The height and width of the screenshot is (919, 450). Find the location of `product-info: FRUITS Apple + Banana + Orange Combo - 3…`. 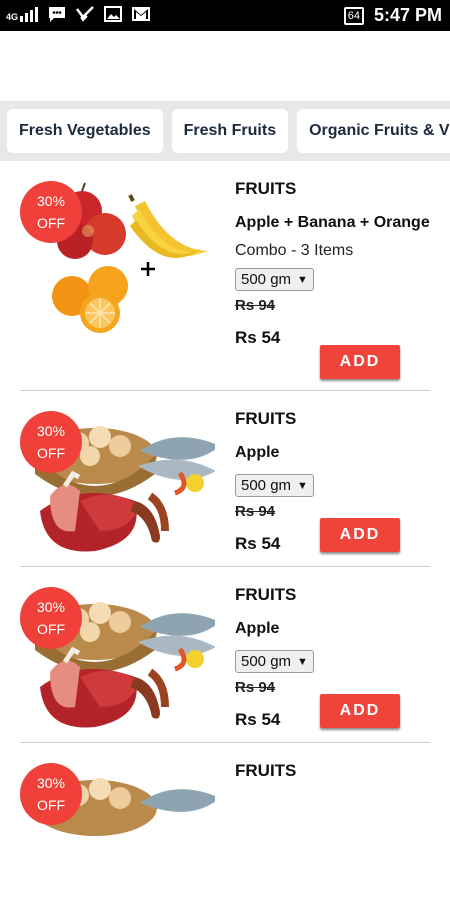

product-info: FRUITS Apple + Banana + Orange Combo - 3… is located at coordinates (332, 263).